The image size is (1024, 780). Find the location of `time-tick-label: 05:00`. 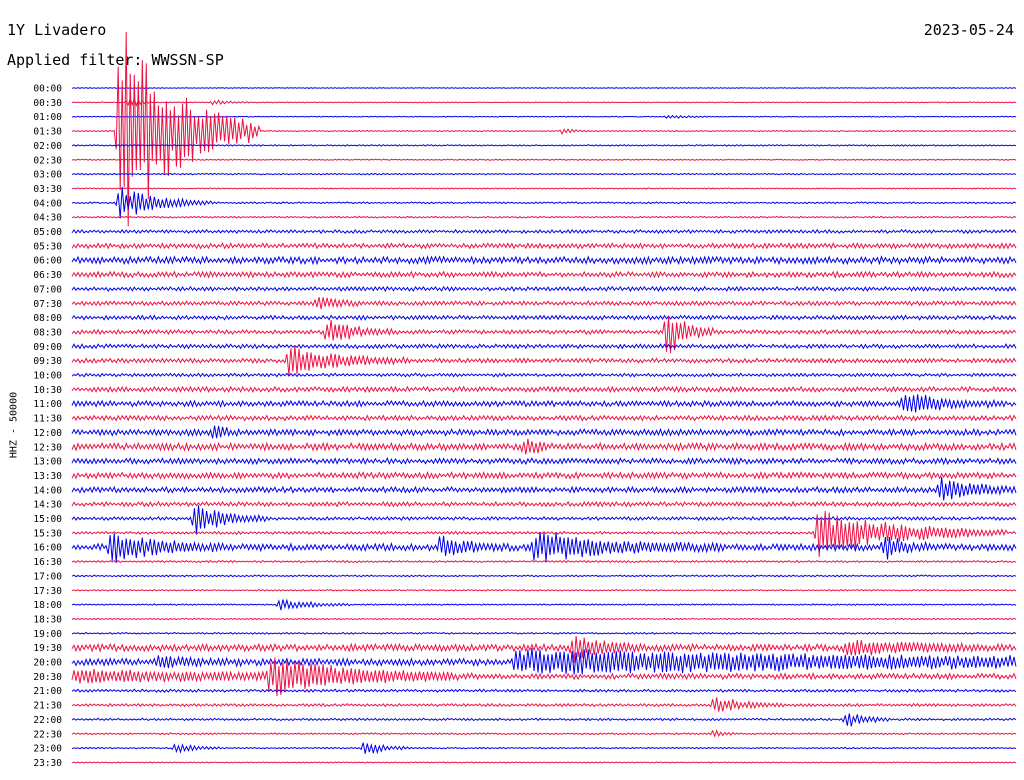

time-tick-label: 05:00 is located at coordinates (47, 232).